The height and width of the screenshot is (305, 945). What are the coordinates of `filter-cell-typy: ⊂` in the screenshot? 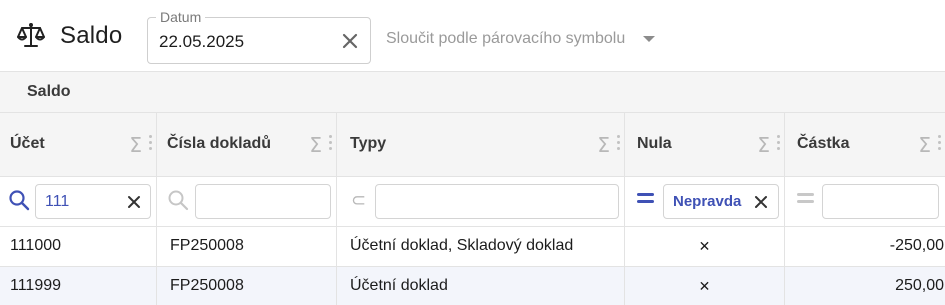 It's located at (481, 201).